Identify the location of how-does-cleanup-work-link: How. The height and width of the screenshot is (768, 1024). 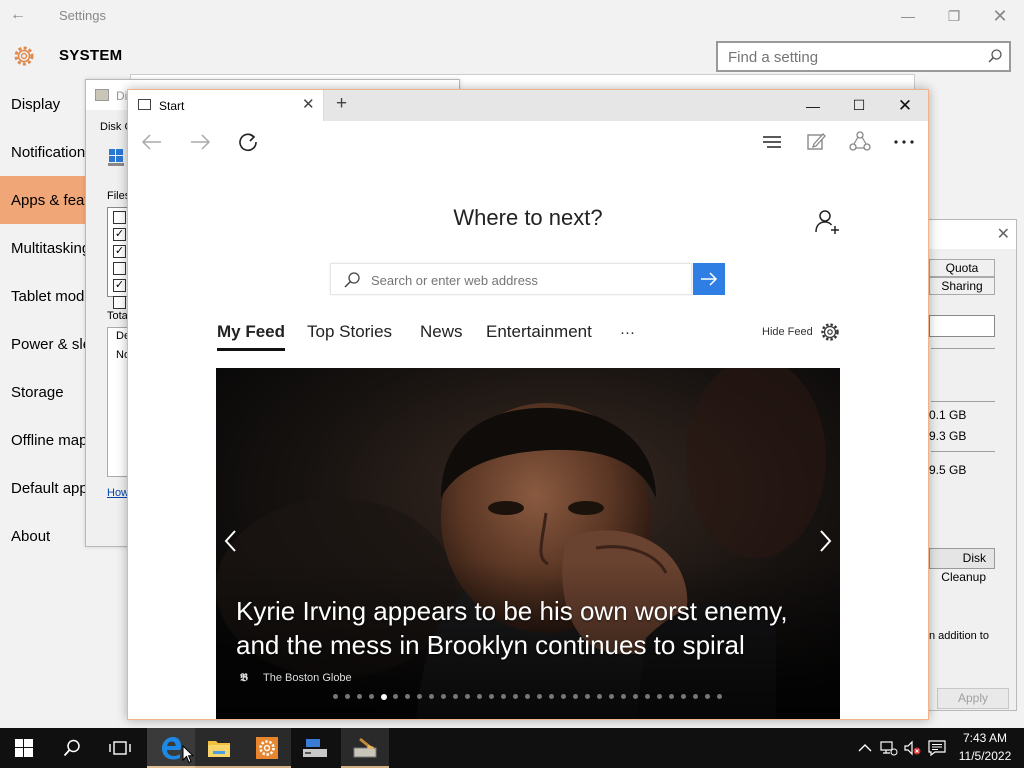
(118, 493).